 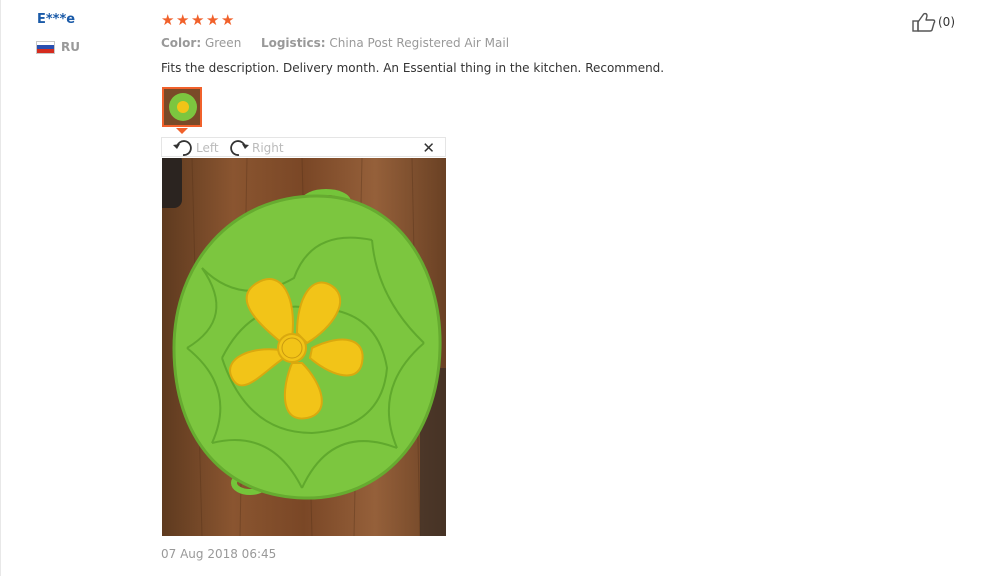 I want to click on rotate-left-label: Left, so click(x=207, y=148).